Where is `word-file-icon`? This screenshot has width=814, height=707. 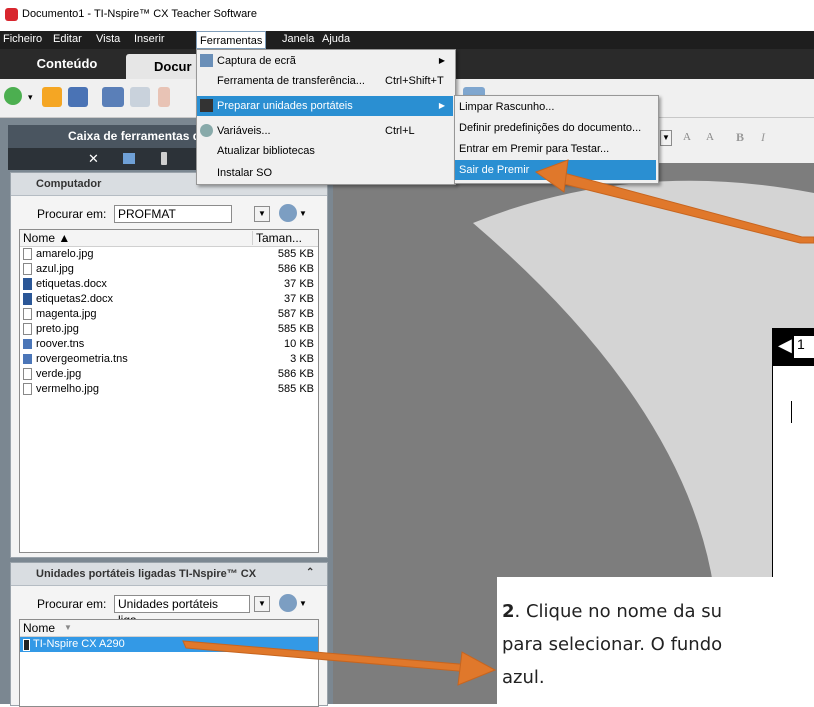 word-file-icon is located at coordinates (27, 299).